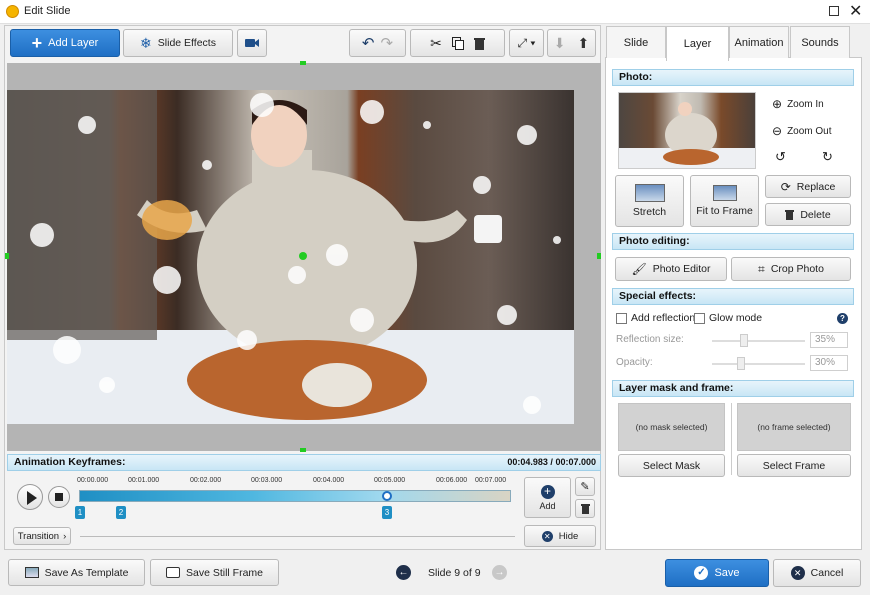  What do you see at coordinates (794, 465) in the screenshot?
I see `select-frame-button: Select Frame` at bounding box center [794, 465].